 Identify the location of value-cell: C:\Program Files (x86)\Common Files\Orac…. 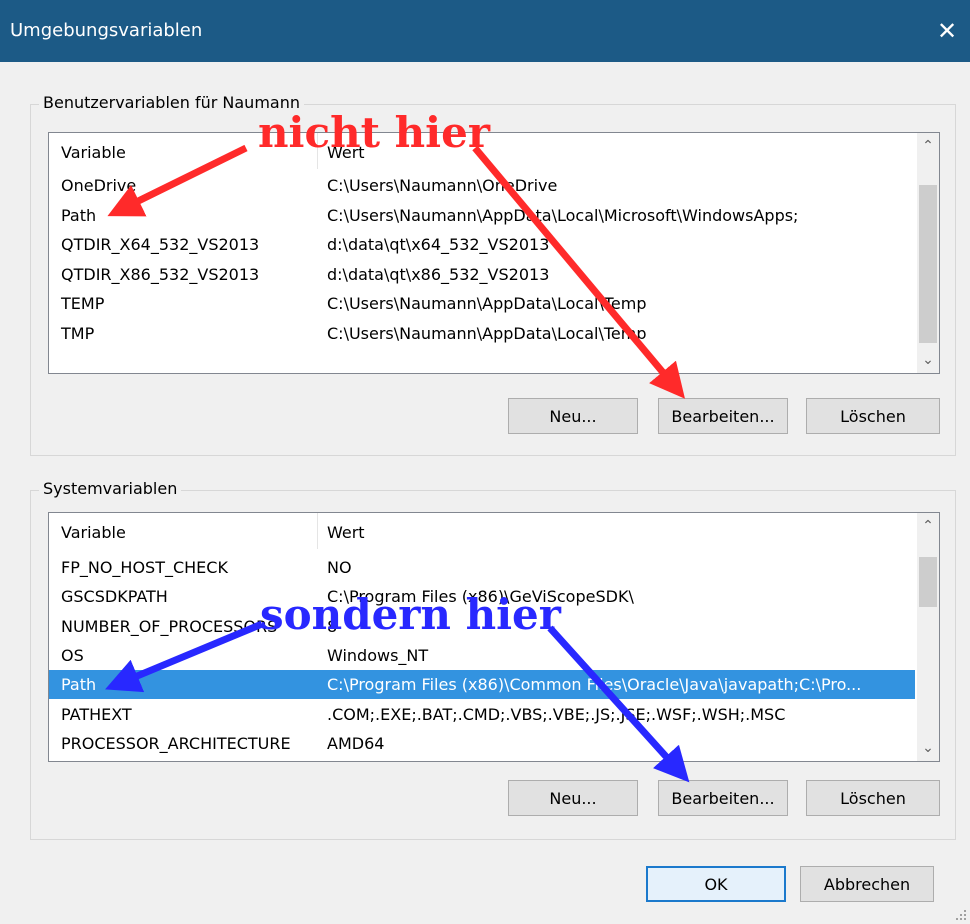
(594, 685).